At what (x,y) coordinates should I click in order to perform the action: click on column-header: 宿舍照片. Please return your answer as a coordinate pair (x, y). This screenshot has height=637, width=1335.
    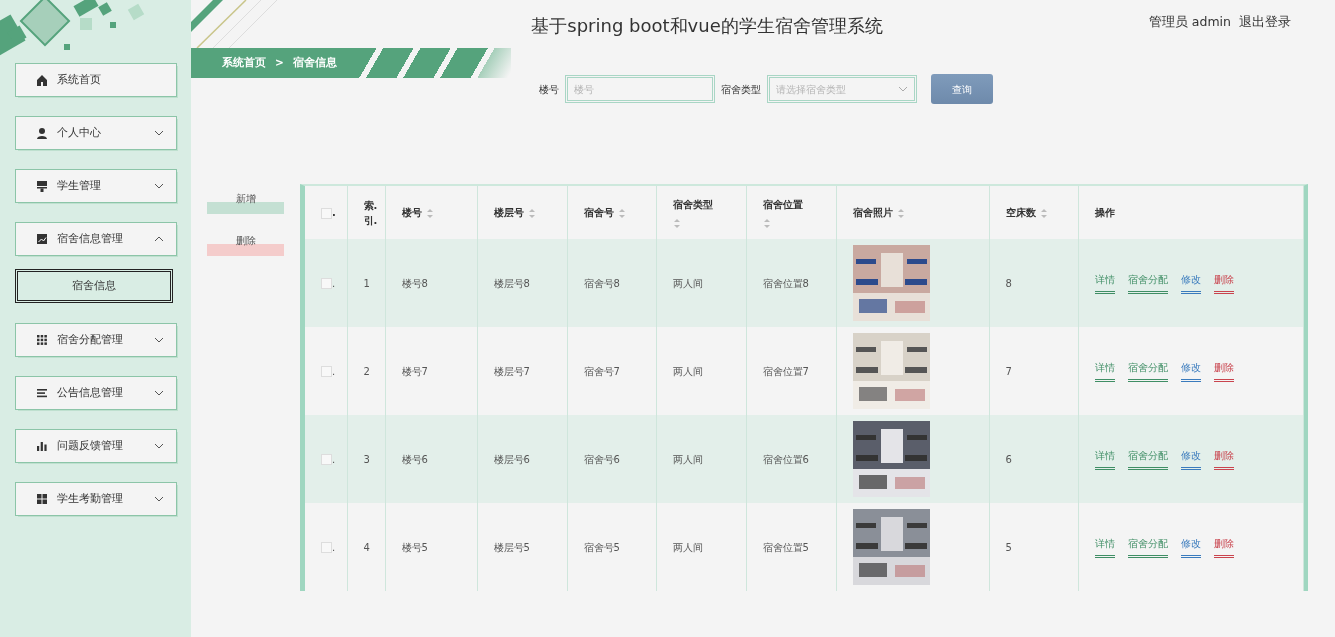
    Looking at the image, I should click on (872, 212).